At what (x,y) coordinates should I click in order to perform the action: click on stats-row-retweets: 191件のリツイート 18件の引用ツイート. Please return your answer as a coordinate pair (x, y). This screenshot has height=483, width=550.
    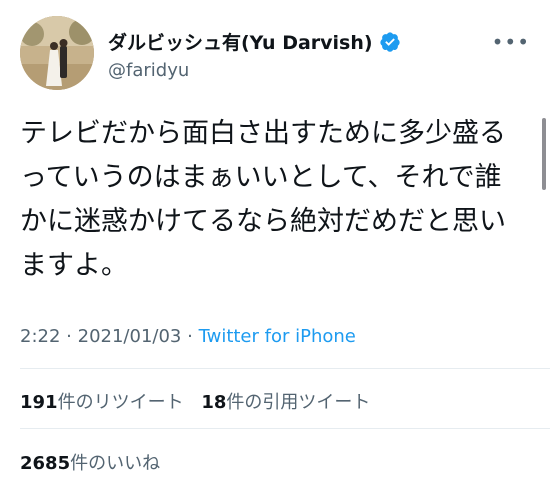
    Looking at the image, I should click on (201, 401).